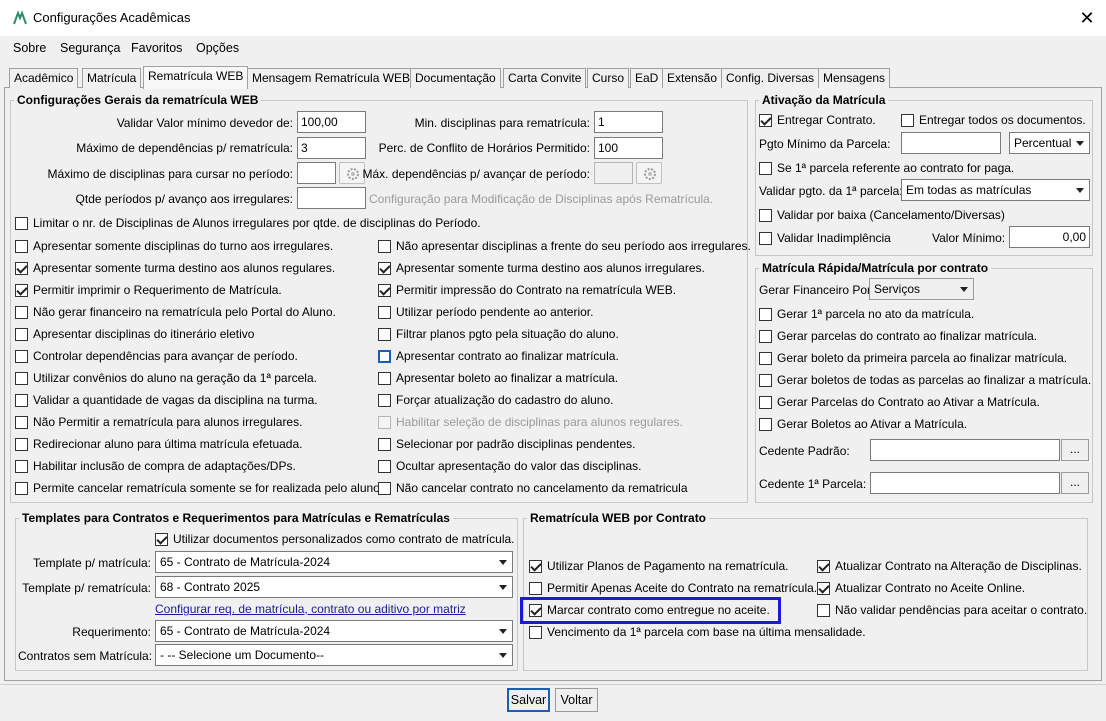 The width and height of the screenshot is (1106, 721). I want to click on entregar-contrato-checkbox: Entregar Contrato., so click(817, 120).